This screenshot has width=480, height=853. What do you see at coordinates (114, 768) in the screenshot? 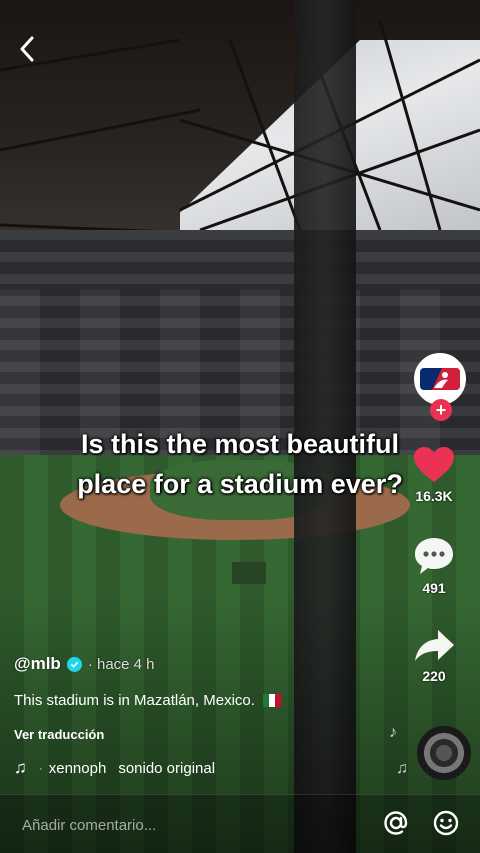
I see `music-info: ♫ · xennoph sonido original` at bounding box center [114, 768].